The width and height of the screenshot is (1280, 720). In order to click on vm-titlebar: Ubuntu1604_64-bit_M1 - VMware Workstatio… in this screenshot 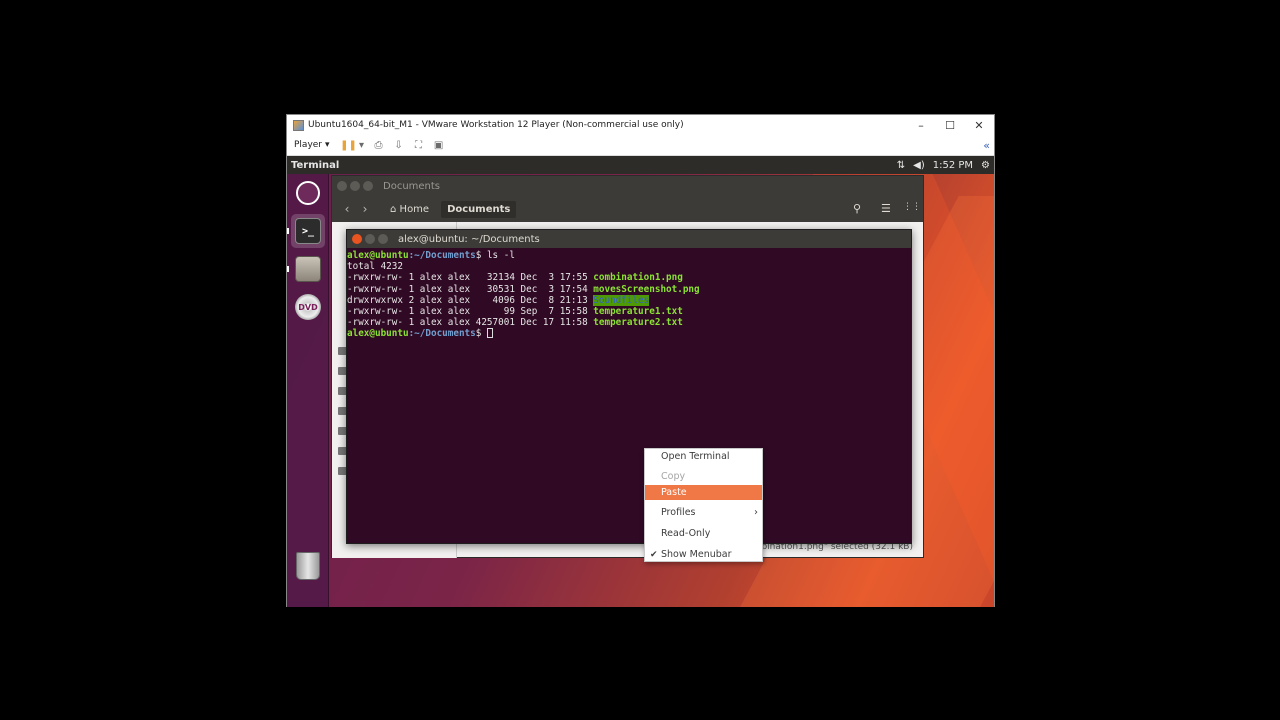, I will do `click(640, 125)`.